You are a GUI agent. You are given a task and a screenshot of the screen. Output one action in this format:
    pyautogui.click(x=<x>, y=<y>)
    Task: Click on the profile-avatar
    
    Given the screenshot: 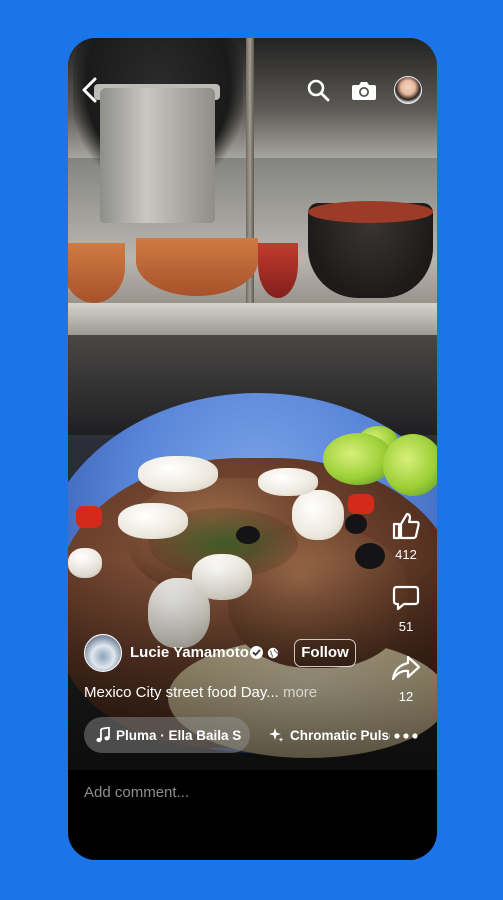 What is the action you would take?
    pyautogui.click(x=408, y=90)
    